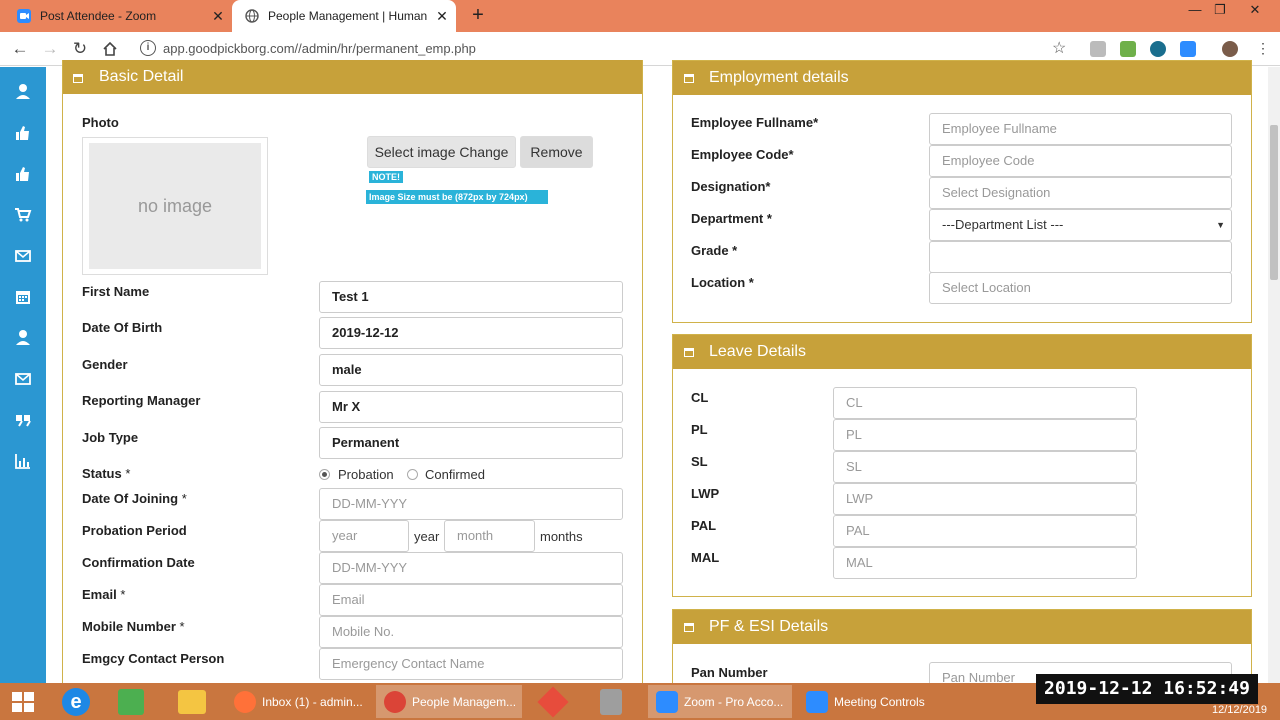 The width and height of the screenshot is (1280, 720). What do you see at coordinates (1274, 202) in the screenshot?
I see `scrollbar-thumb` at bounding box center [1274, 202].